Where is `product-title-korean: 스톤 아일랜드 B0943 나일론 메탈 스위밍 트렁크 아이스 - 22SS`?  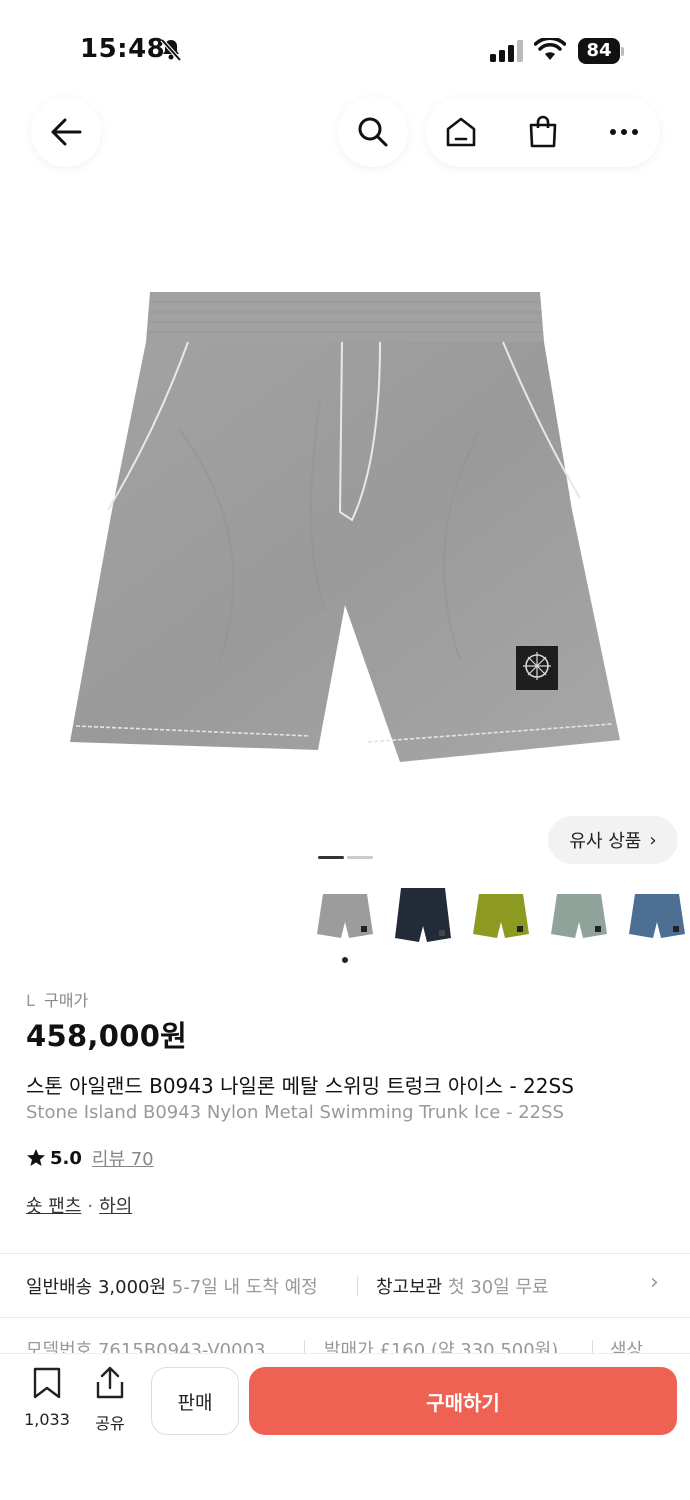 product-title-korean: 스톤 아일랜드 B0943 나일론 메탈 스위밍 트렁크 아이스 - 22SS is located at coordinates (300, 1086).